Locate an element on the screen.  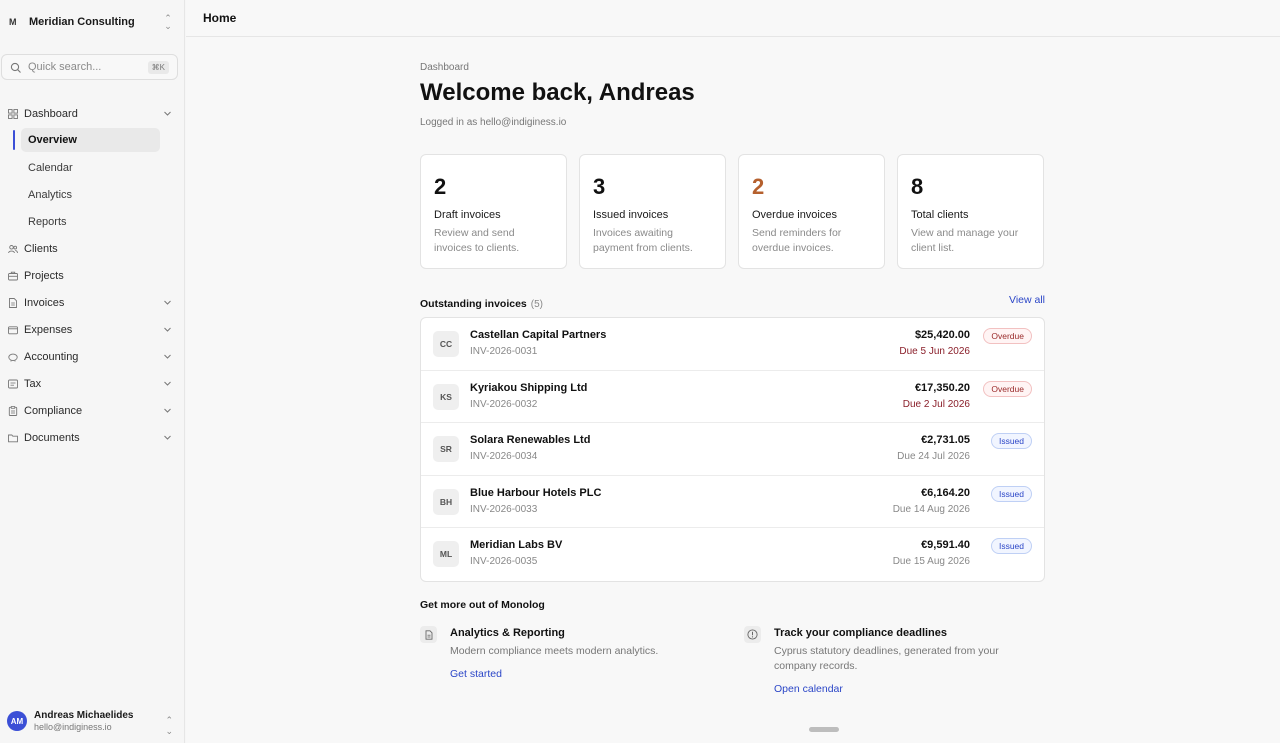
client-initials: BH is located at coordinates (446, 501).